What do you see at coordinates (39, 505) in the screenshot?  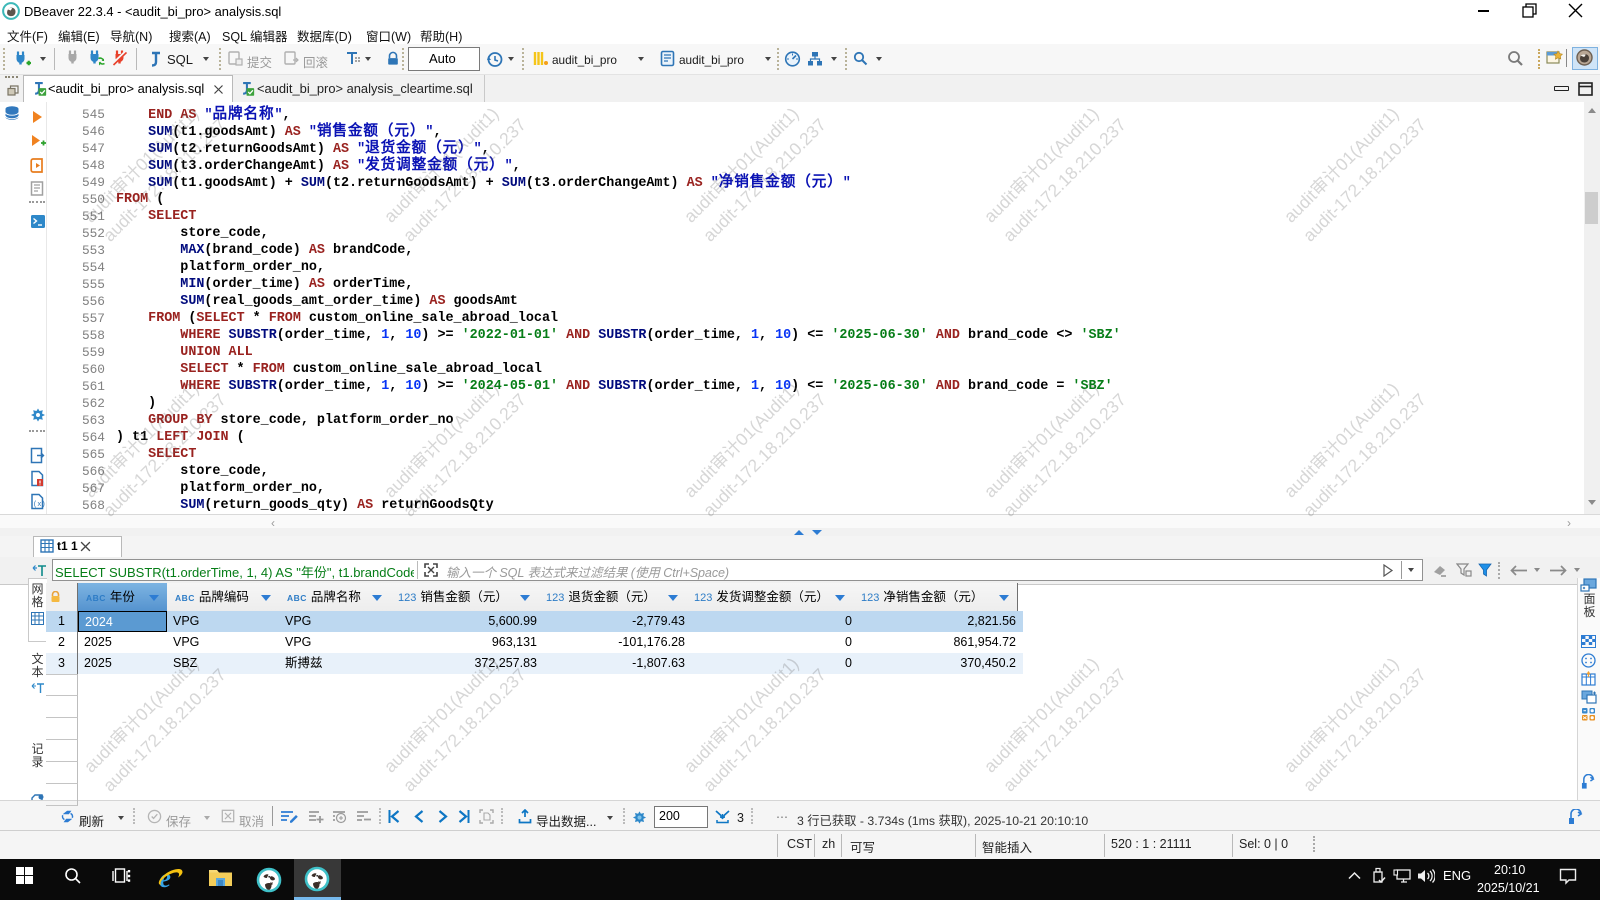 I see `svg-text: (x)` at bounding box center [39, 505].